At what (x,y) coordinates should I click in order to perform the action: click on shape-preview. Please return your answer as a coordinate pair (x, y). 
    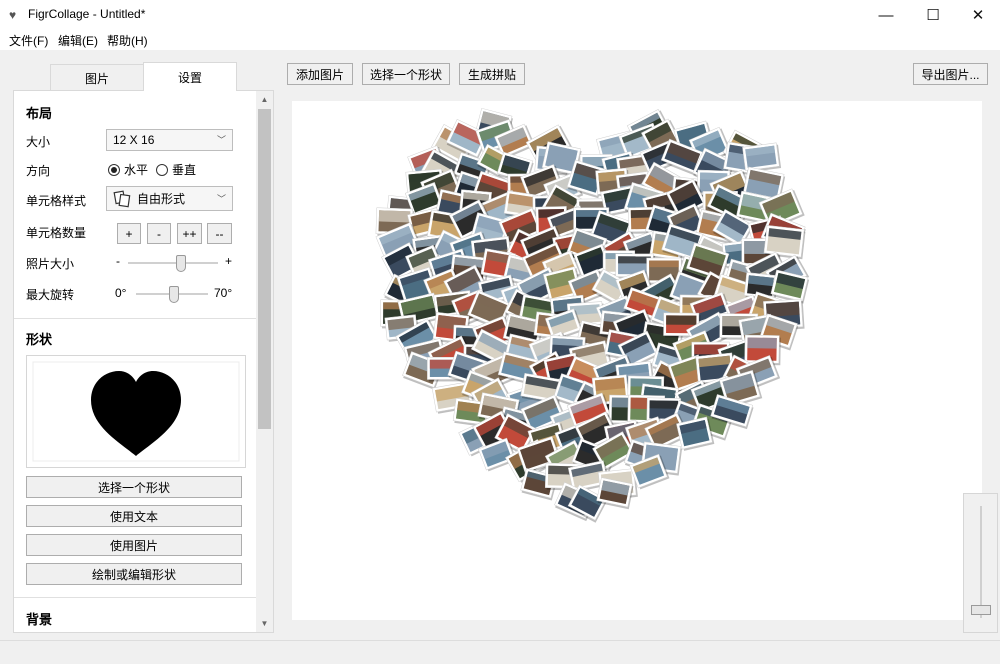
    Looking at the image, I should click on (136, 411).